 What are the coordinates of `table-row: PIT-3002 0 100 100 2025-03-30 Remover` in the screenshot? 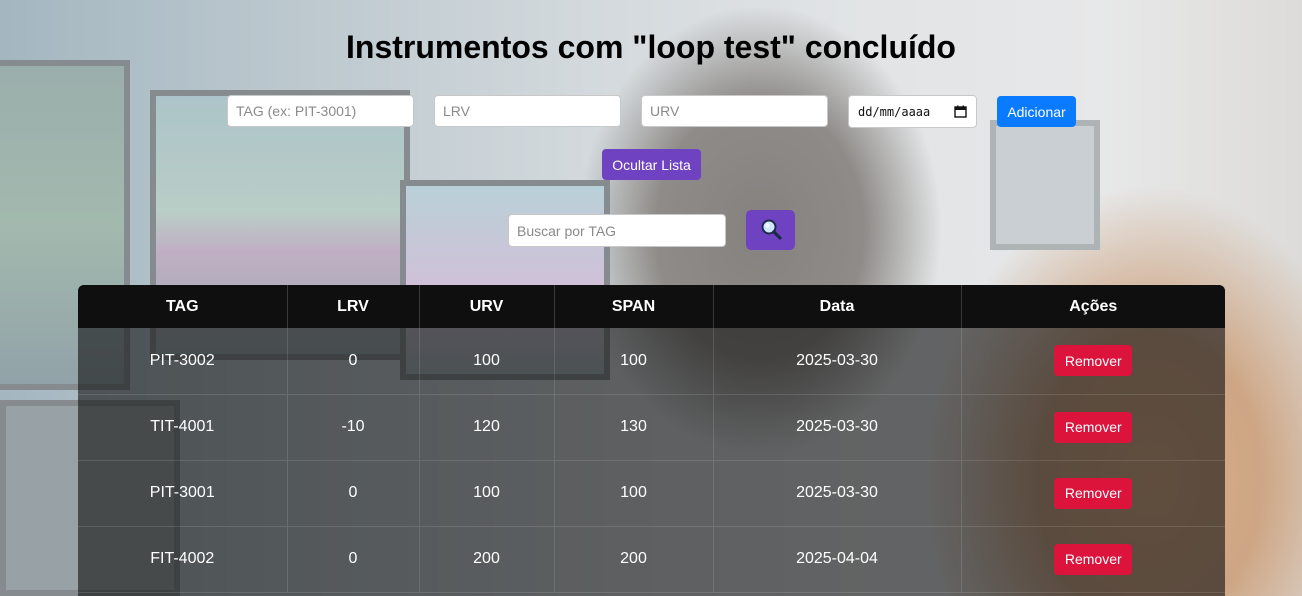 It's located at (651, 361).